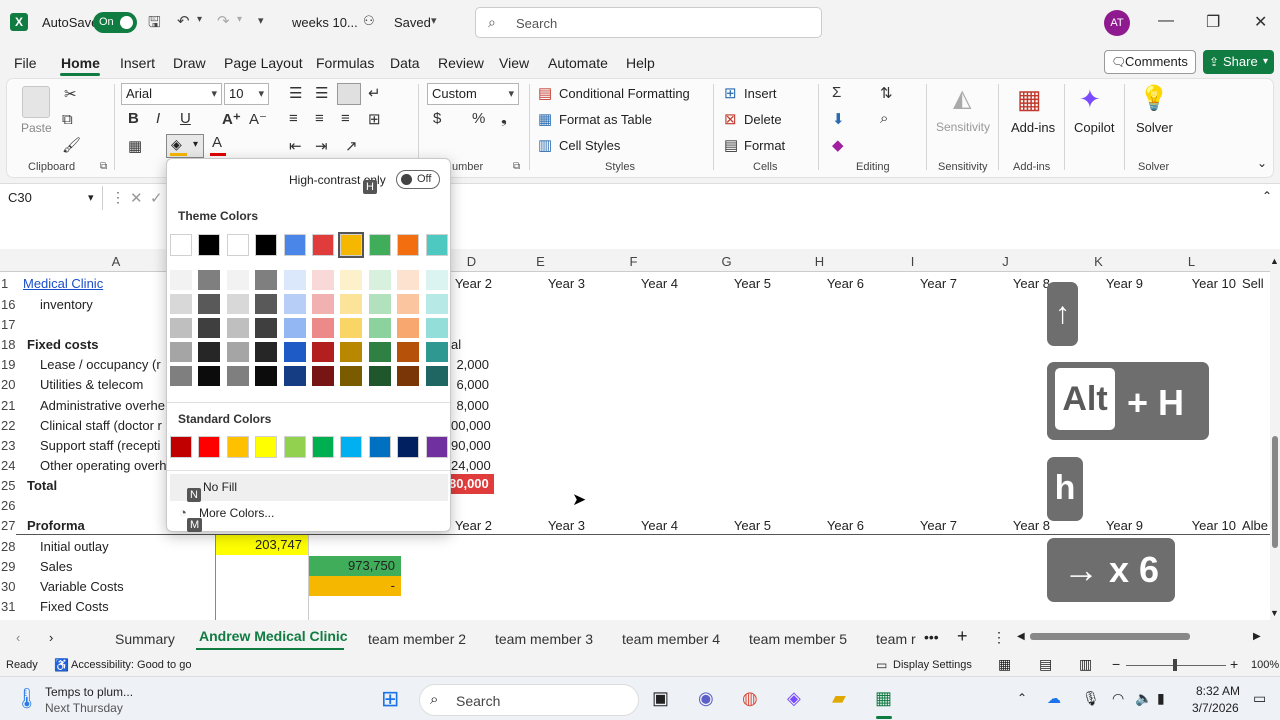 This screenshot has height=720, width=1280. Describe the element at coordinates (660, 698) in the screenshot. I see `task-view-icon: ▣` at that location.